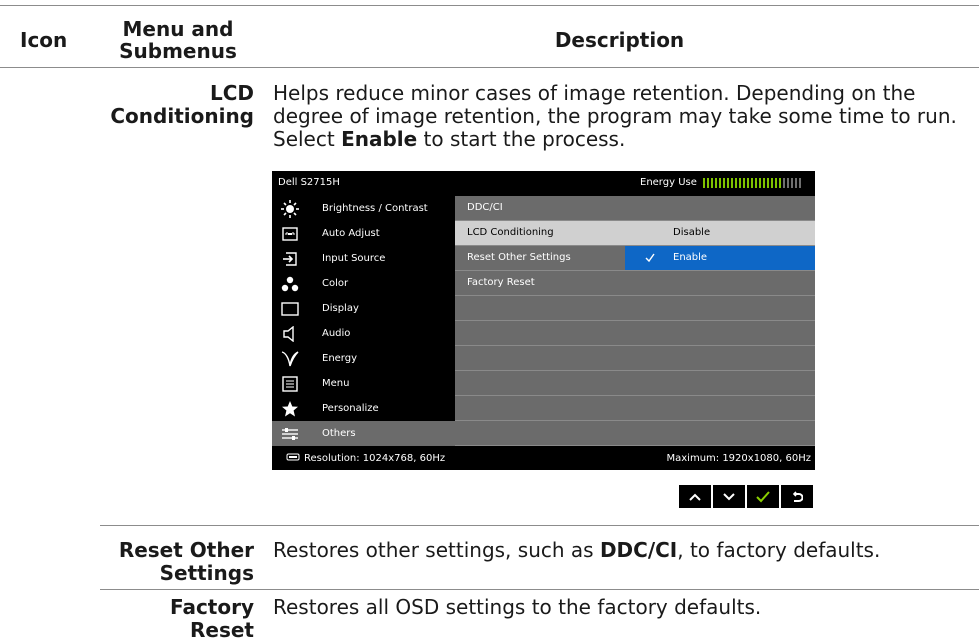 The width and height of the screenshot is (979, 642). I want to click on osd-max-resolution: Maximum: 1920x1080, 60Hz, so click(739, 458).